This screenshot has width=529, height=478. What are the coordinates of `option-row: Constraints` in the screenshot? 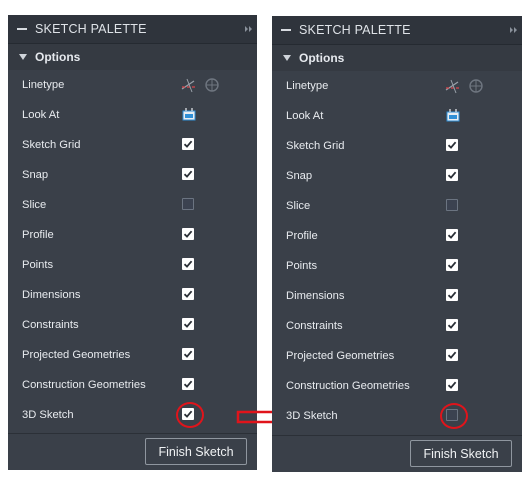 It's located at (132, 325).